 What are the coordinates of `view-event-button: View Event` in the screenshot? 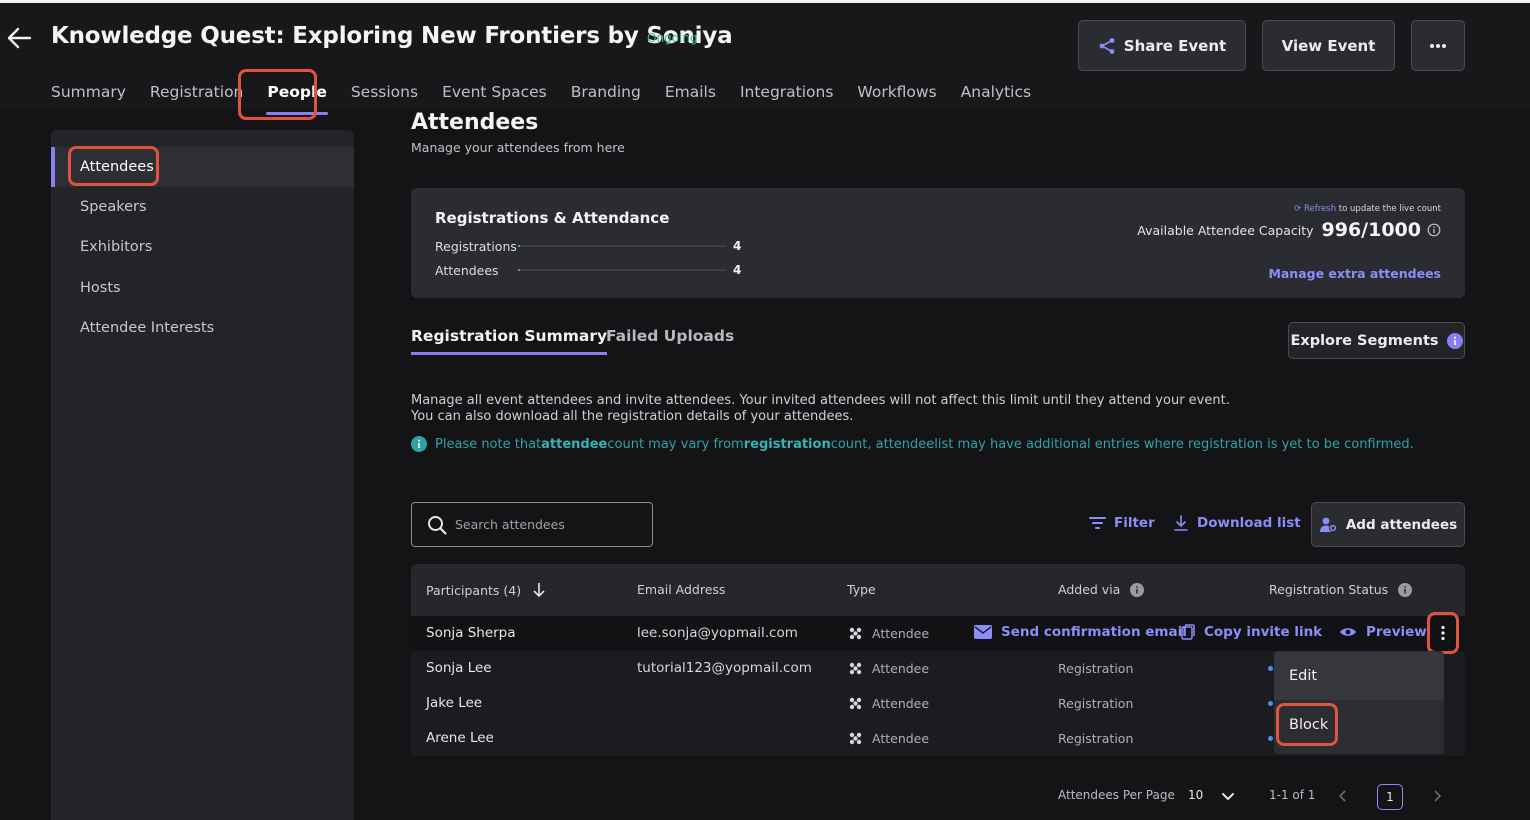 It's located at (1328, 45).